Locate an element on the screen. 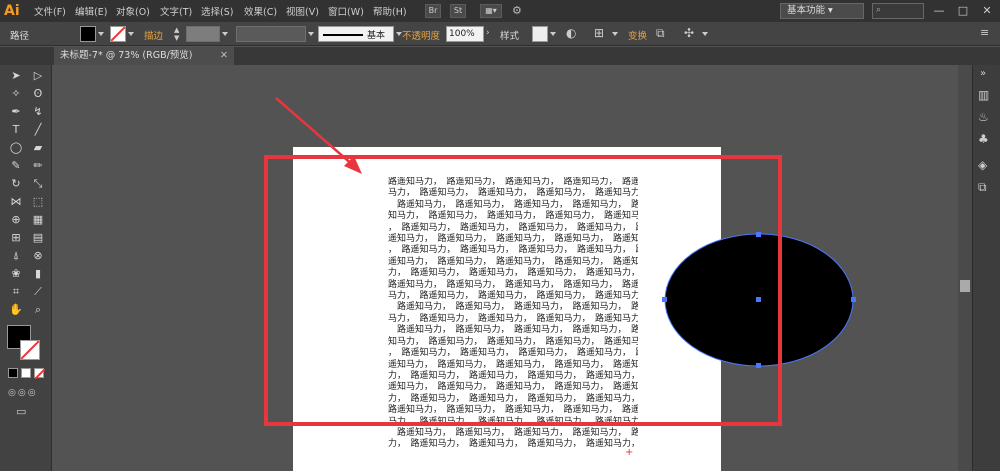 Image resolution: width=1000 pixels, height=471 pixels. brush-profile-label: 基本 is located at coordinates (376, 36).